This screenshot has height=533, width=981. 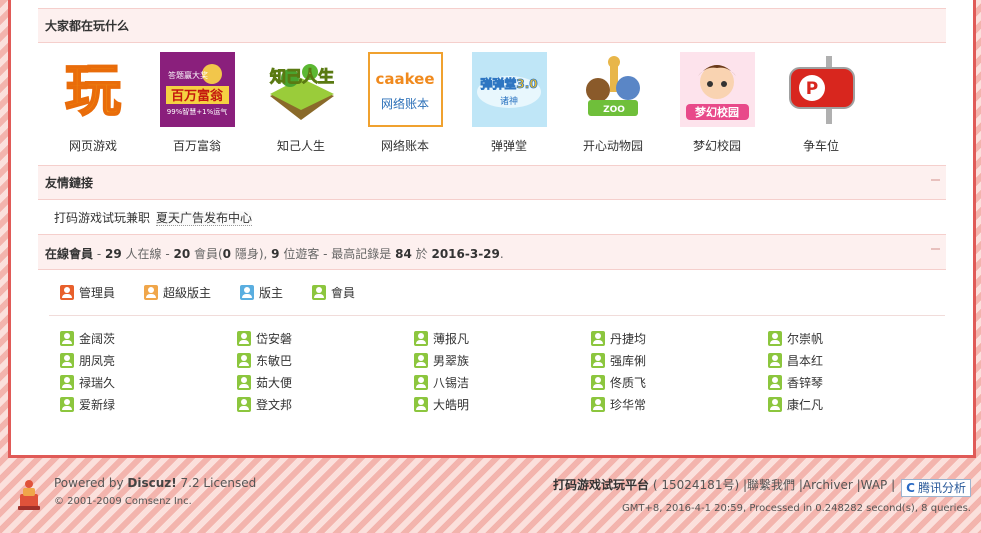 I want to click on legend-super-mod: 超級版主, so click(x=177, y=292).